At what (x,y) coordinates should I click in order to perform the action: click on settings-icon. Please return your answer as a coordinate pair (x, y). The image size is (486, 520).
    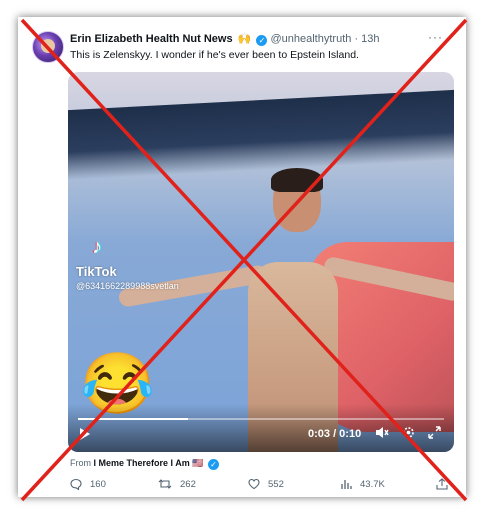
    Looking at the image, I should click on (408, 434).